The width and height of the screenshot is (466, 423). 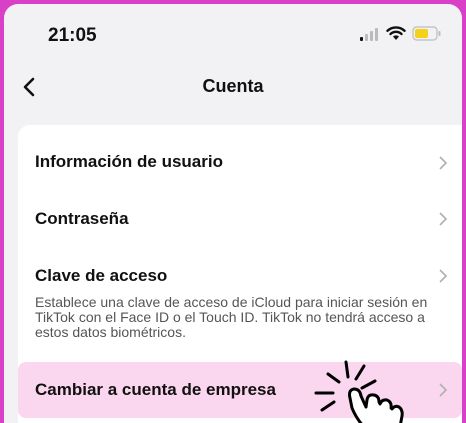 What do you see at coordinates (359, 391) in the screenshot?
I see `tap-hand-icon` at bounding box center [359, 391].